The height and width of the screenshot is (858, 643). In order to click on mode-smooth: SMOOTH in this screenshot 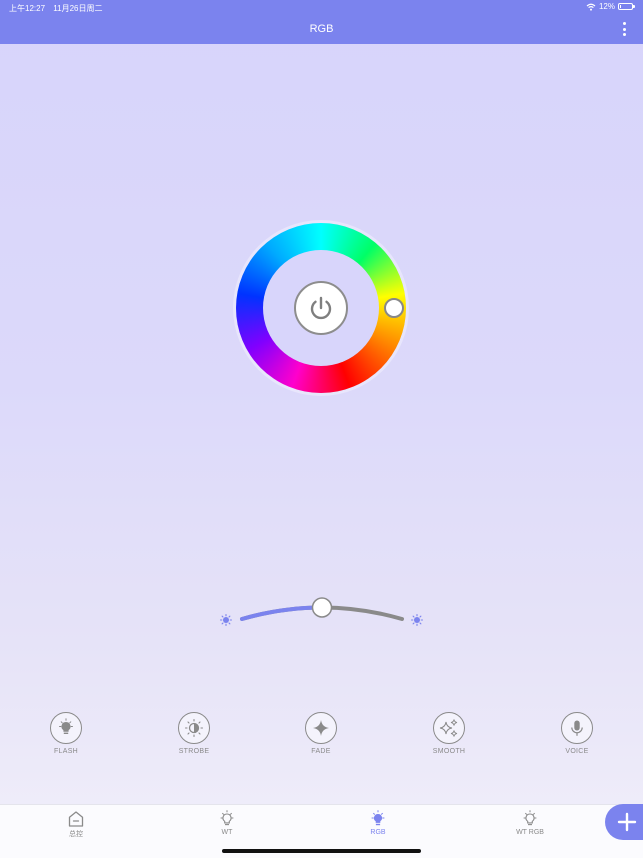, I will do `click(449, 733)`.